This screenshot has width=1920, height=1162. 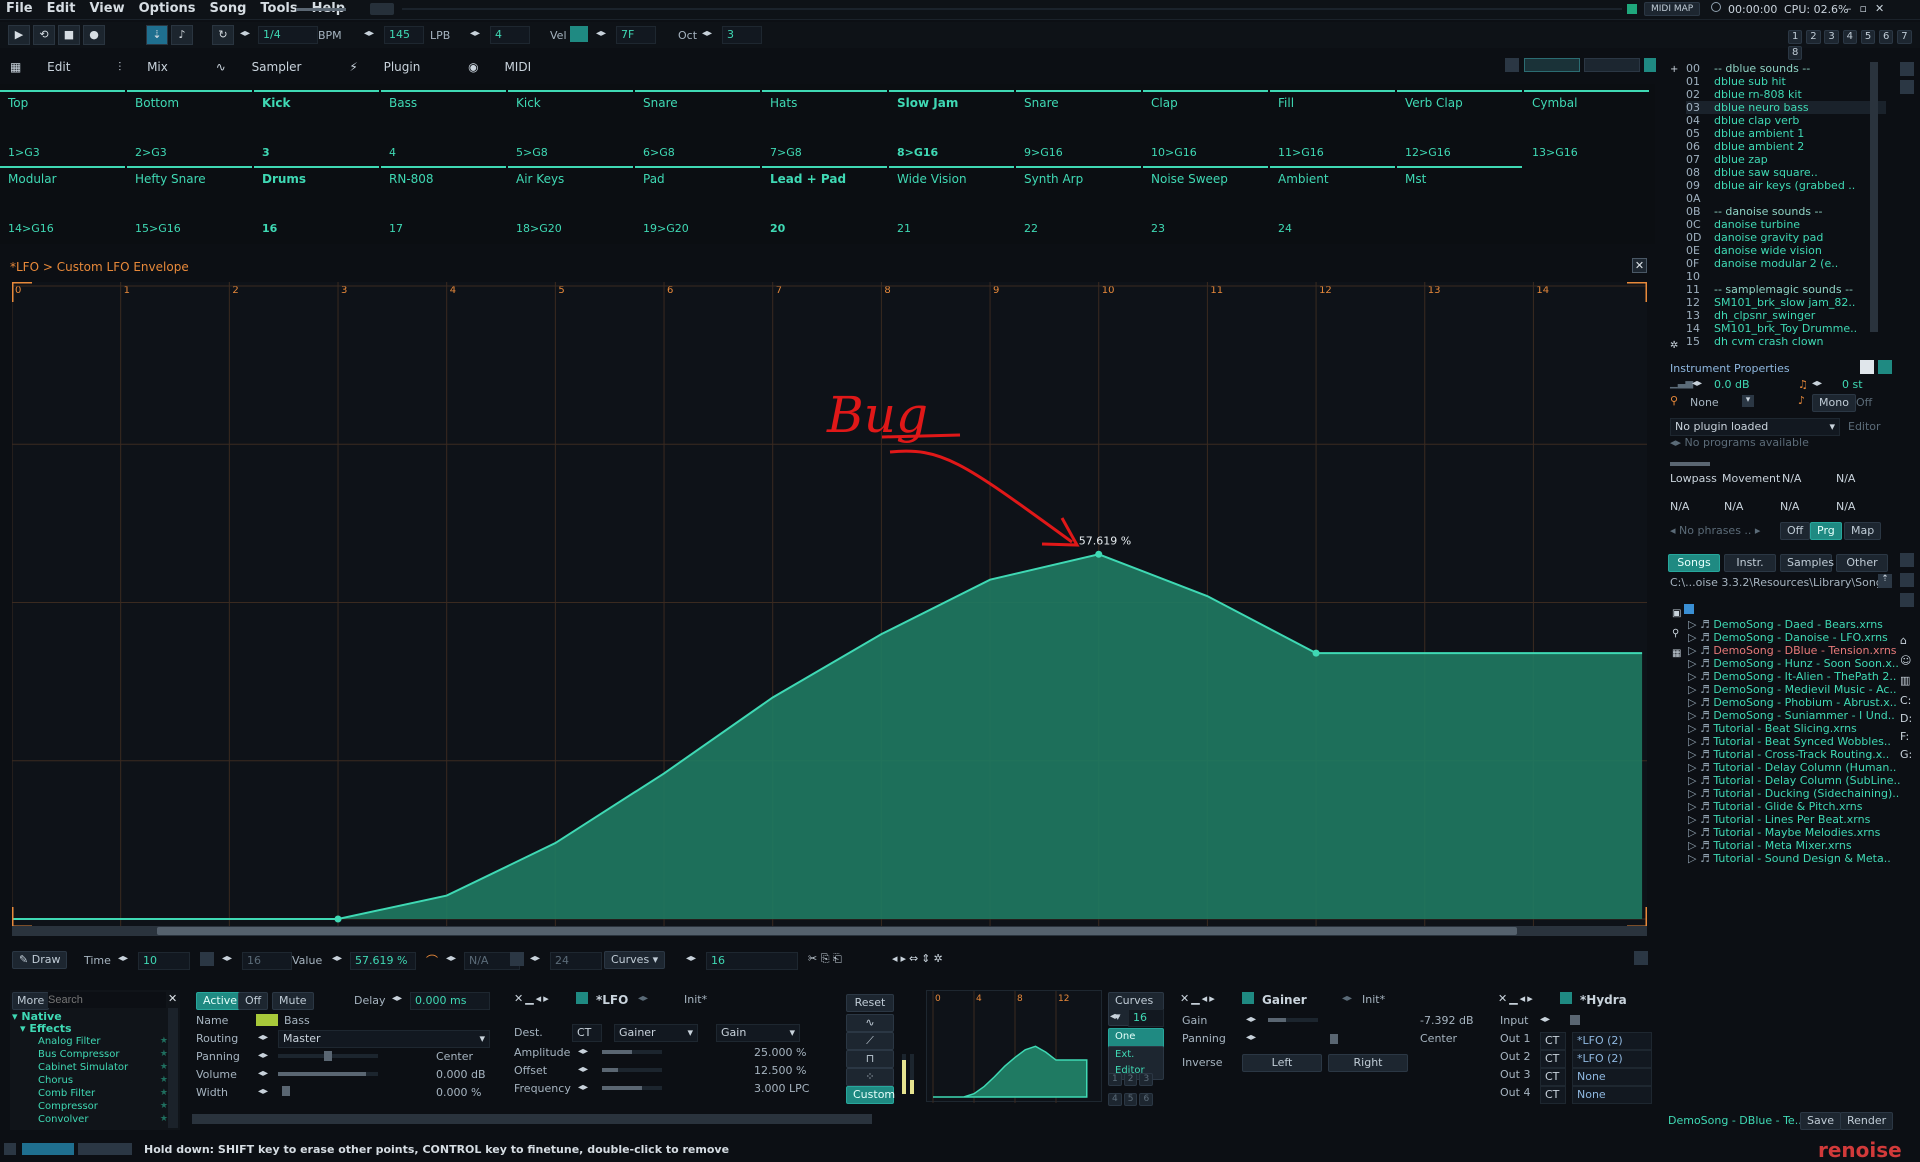 I want to click on offset-arrows: ◂▸, so click(x=583, y=1069).